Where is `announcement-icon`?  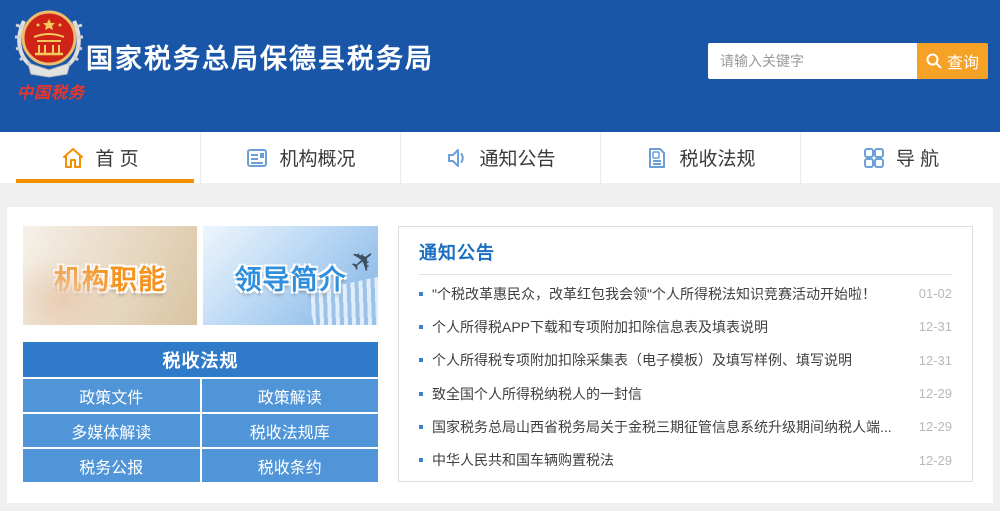 announcement-icon is located at coordinates (456, 157).